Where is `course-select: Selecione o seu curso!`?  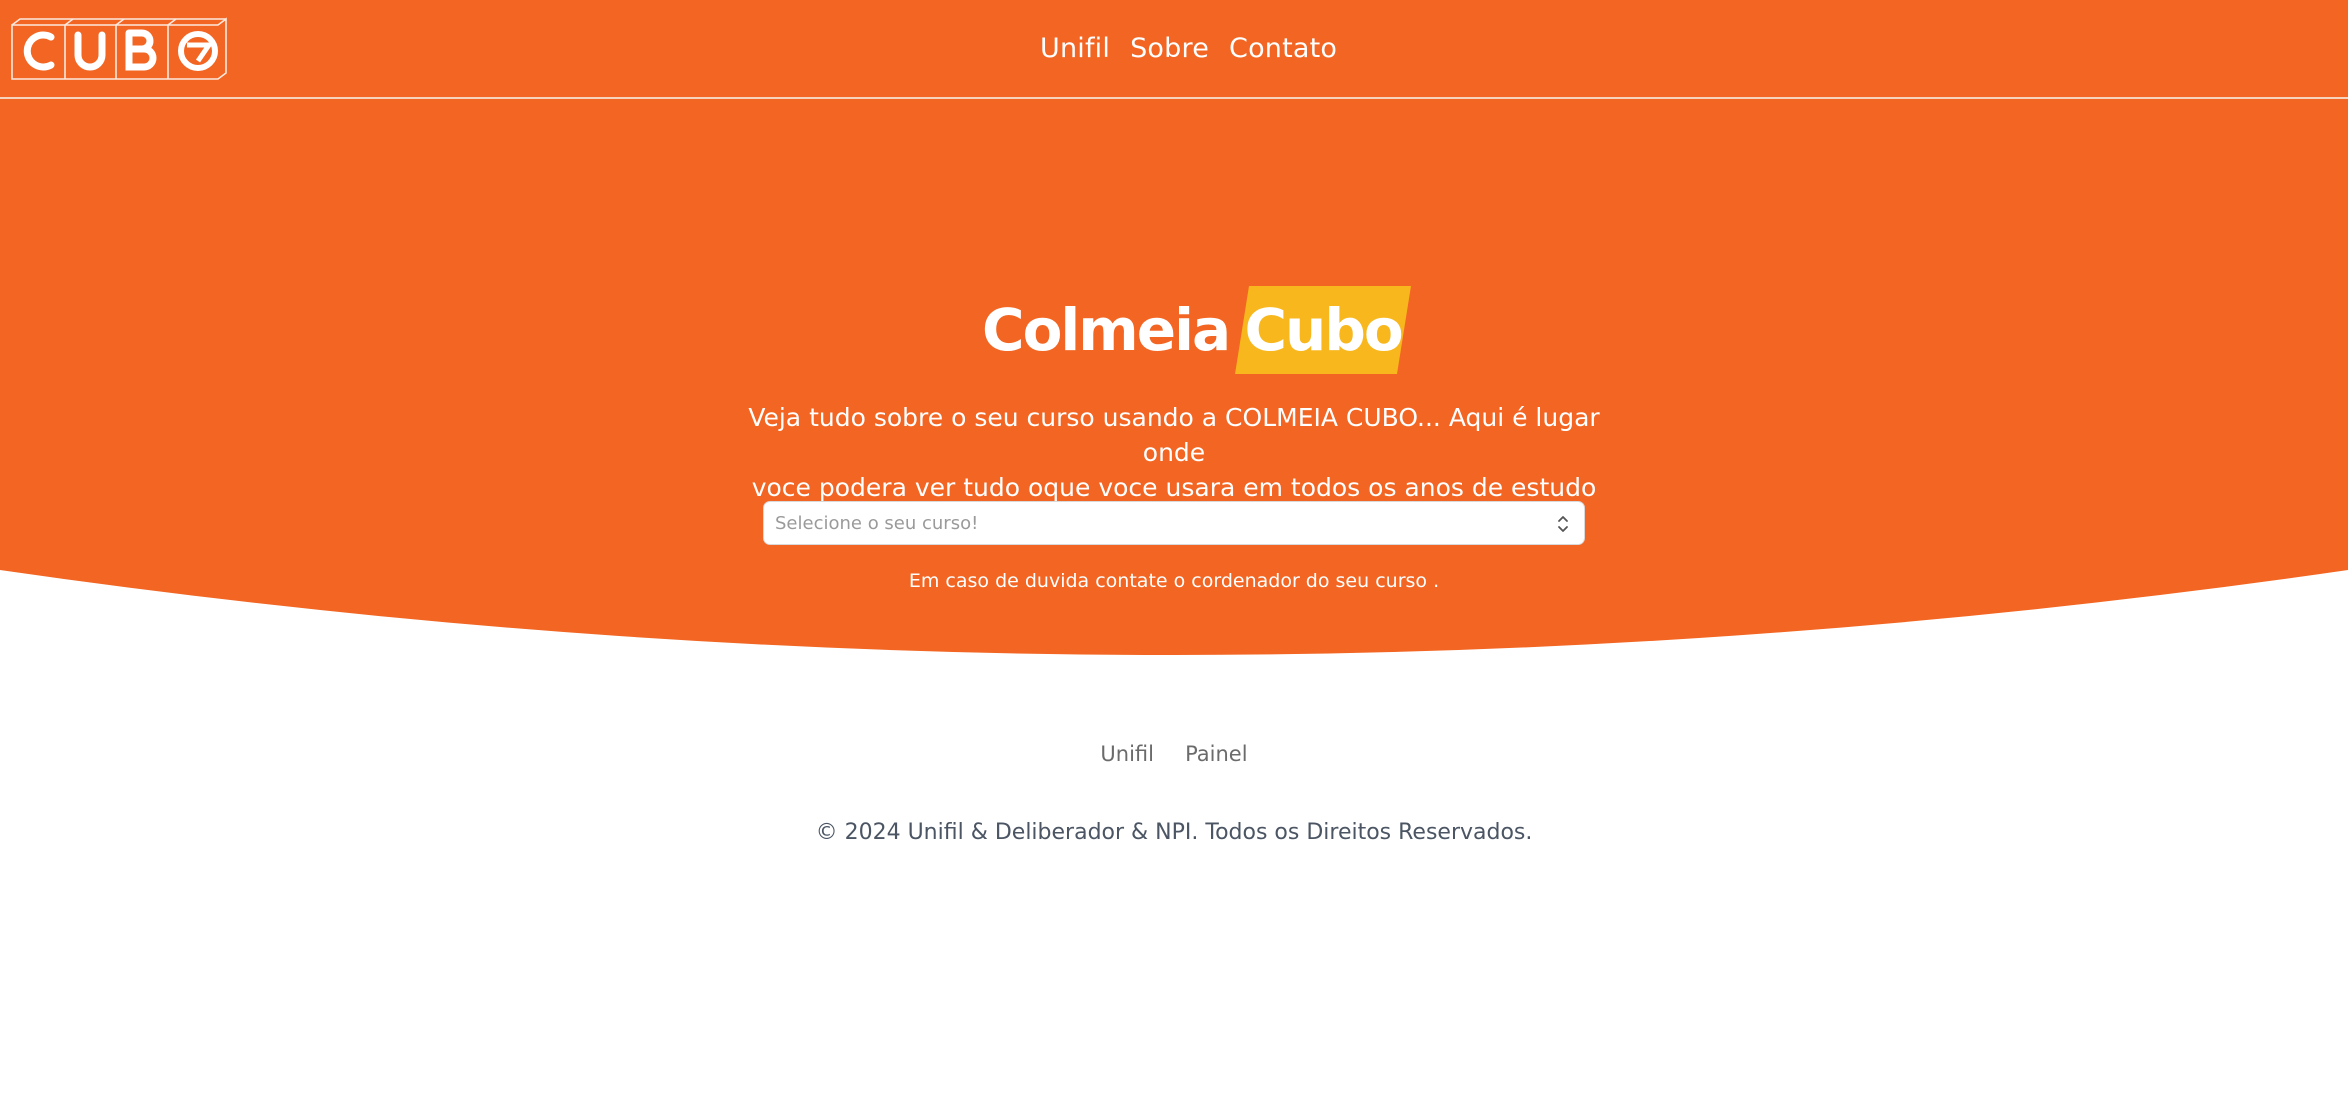
course-select: Selecione o seu curso! is located at coordinates (1174, 523).